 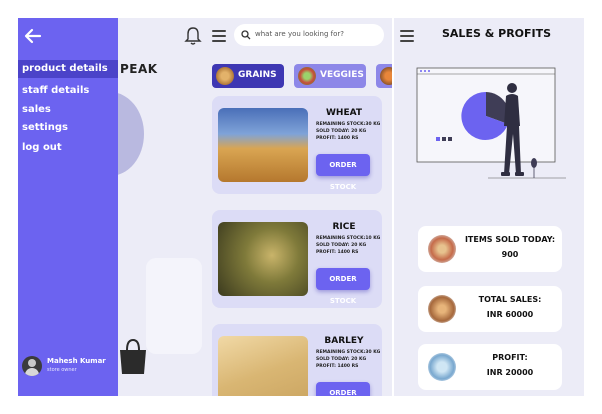 What do you see at coordinates (174, 306) in the screenshot?
I see `decorative-logo-shape` at bounding box center [174, 306].